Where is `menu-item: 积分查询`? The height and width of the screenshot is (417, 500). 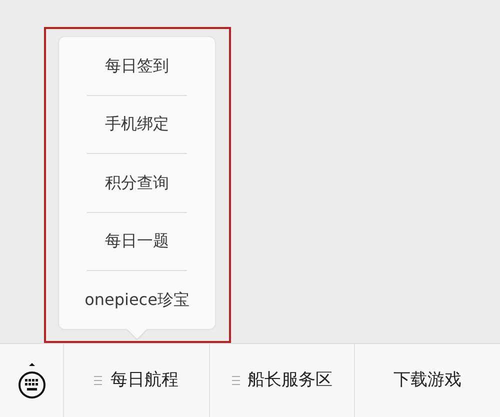
menu-item: 积分查询 is located at coordinates (137, 182).